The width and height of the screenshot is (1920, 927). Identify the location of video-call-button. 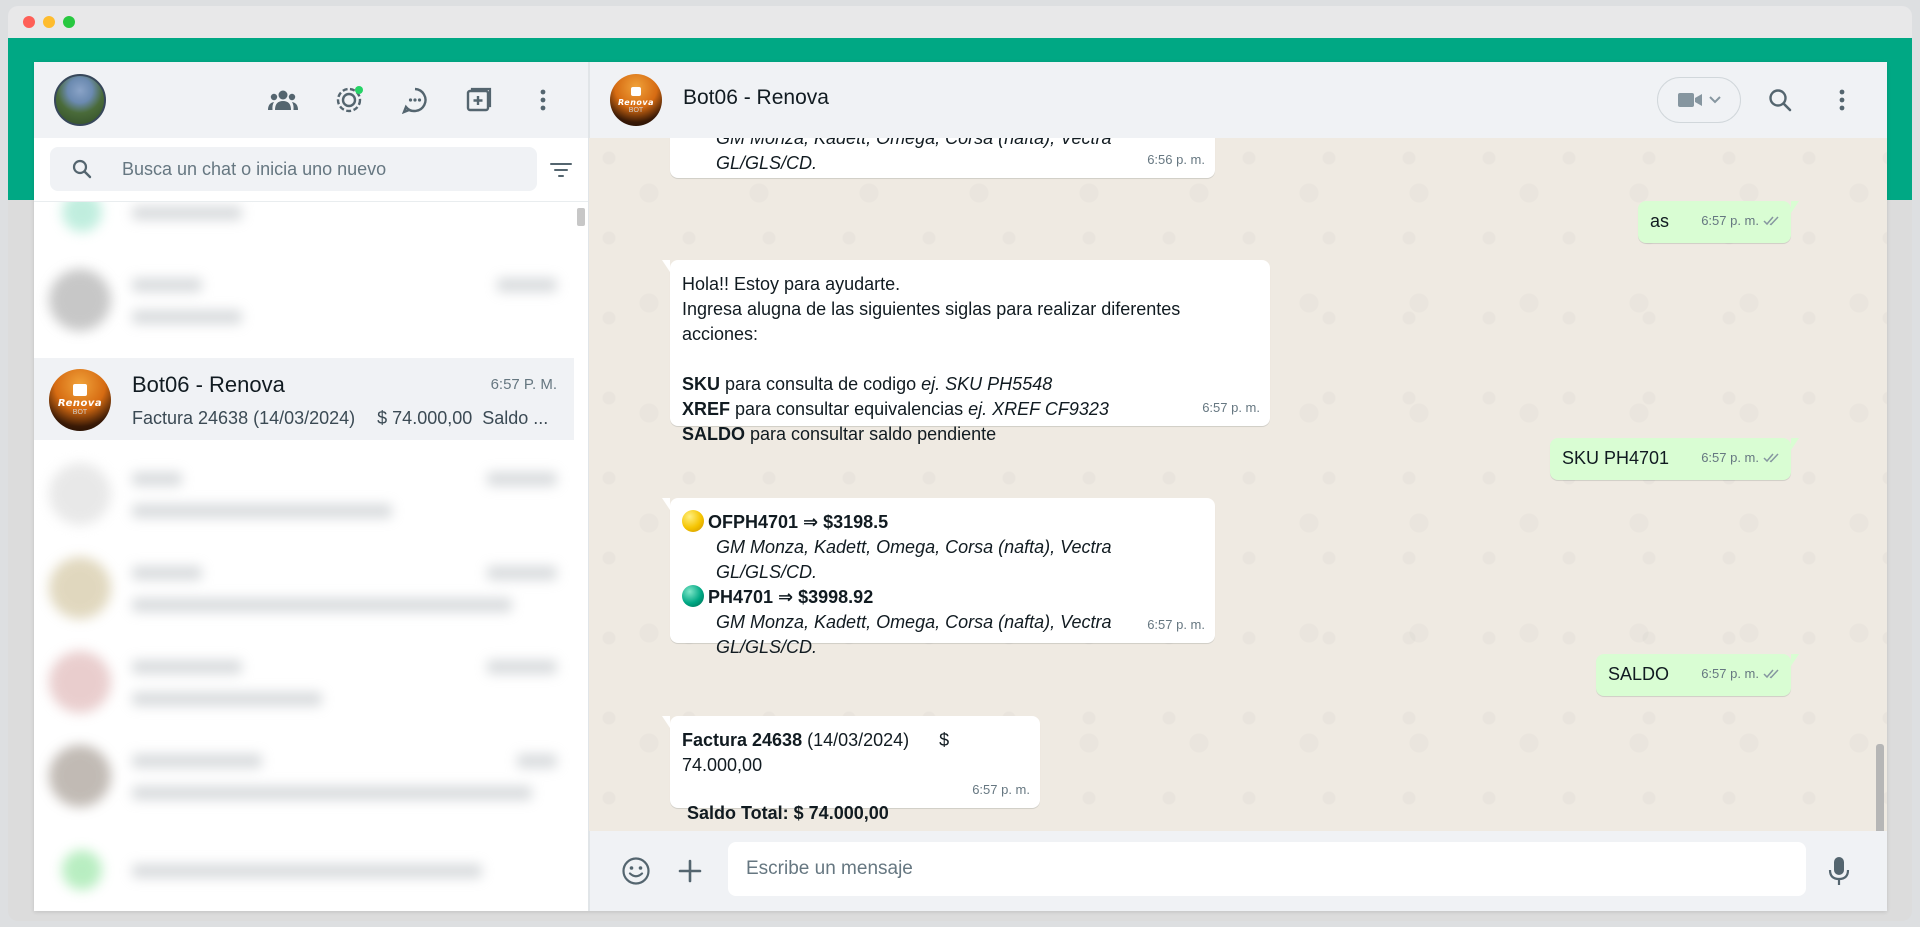
(1699, 100).